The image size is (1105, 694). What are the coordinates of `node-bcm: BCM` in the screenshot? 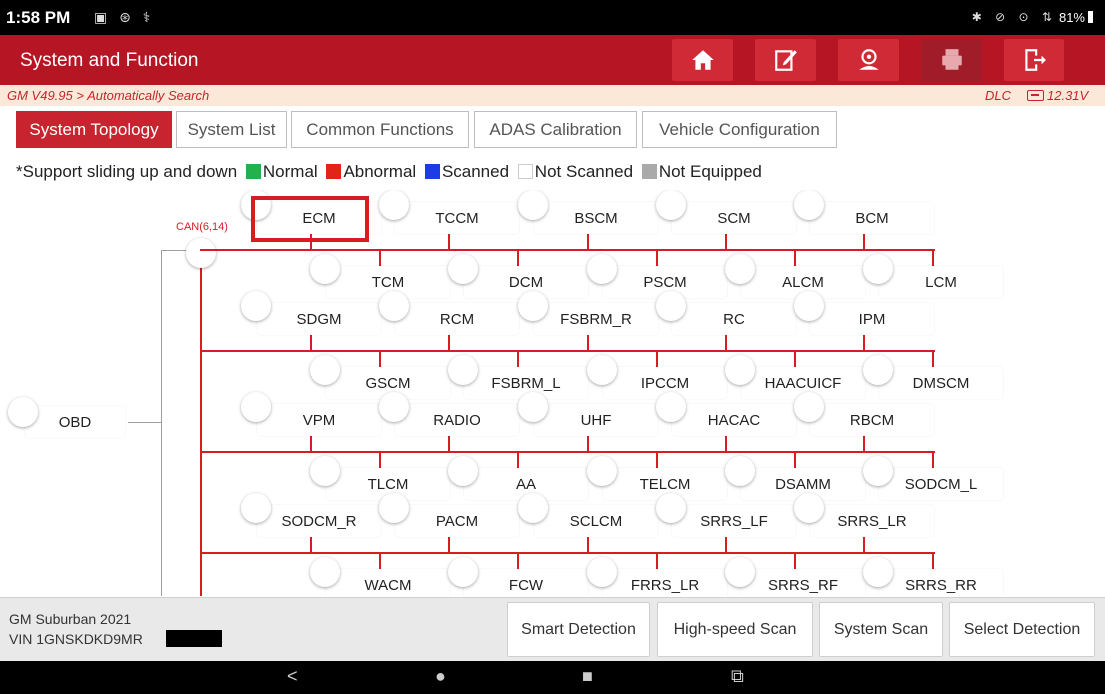 It's located at (872, 218).